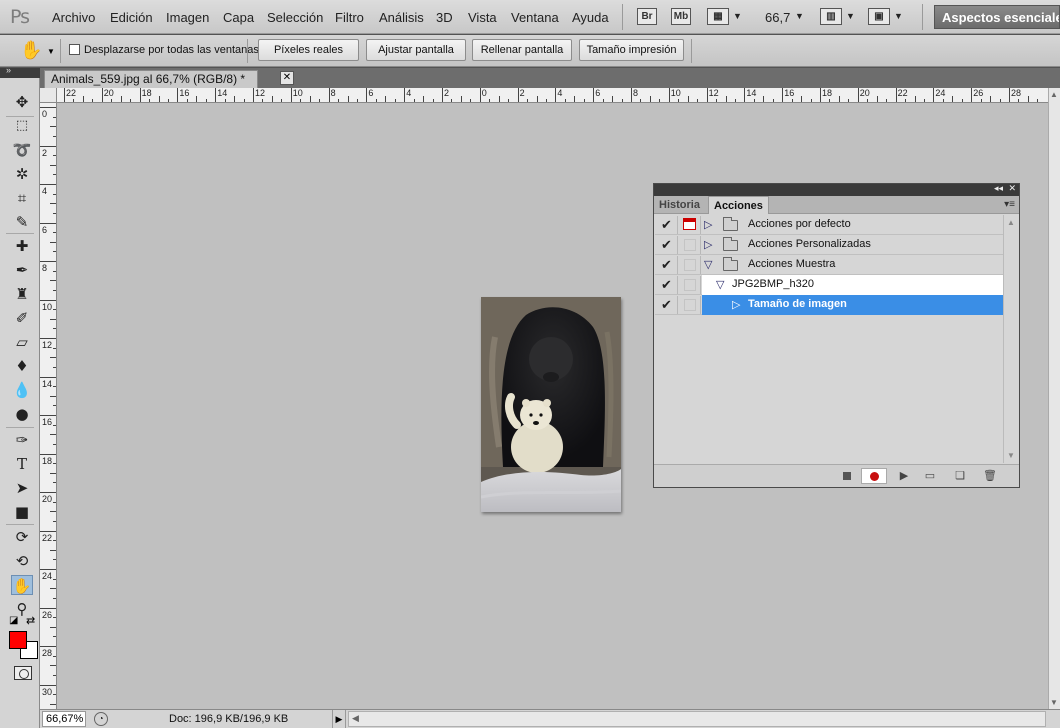  Describe the element at coordinates (444, 17) in the screenshot. I see `menu-3d: 3D` at that location.